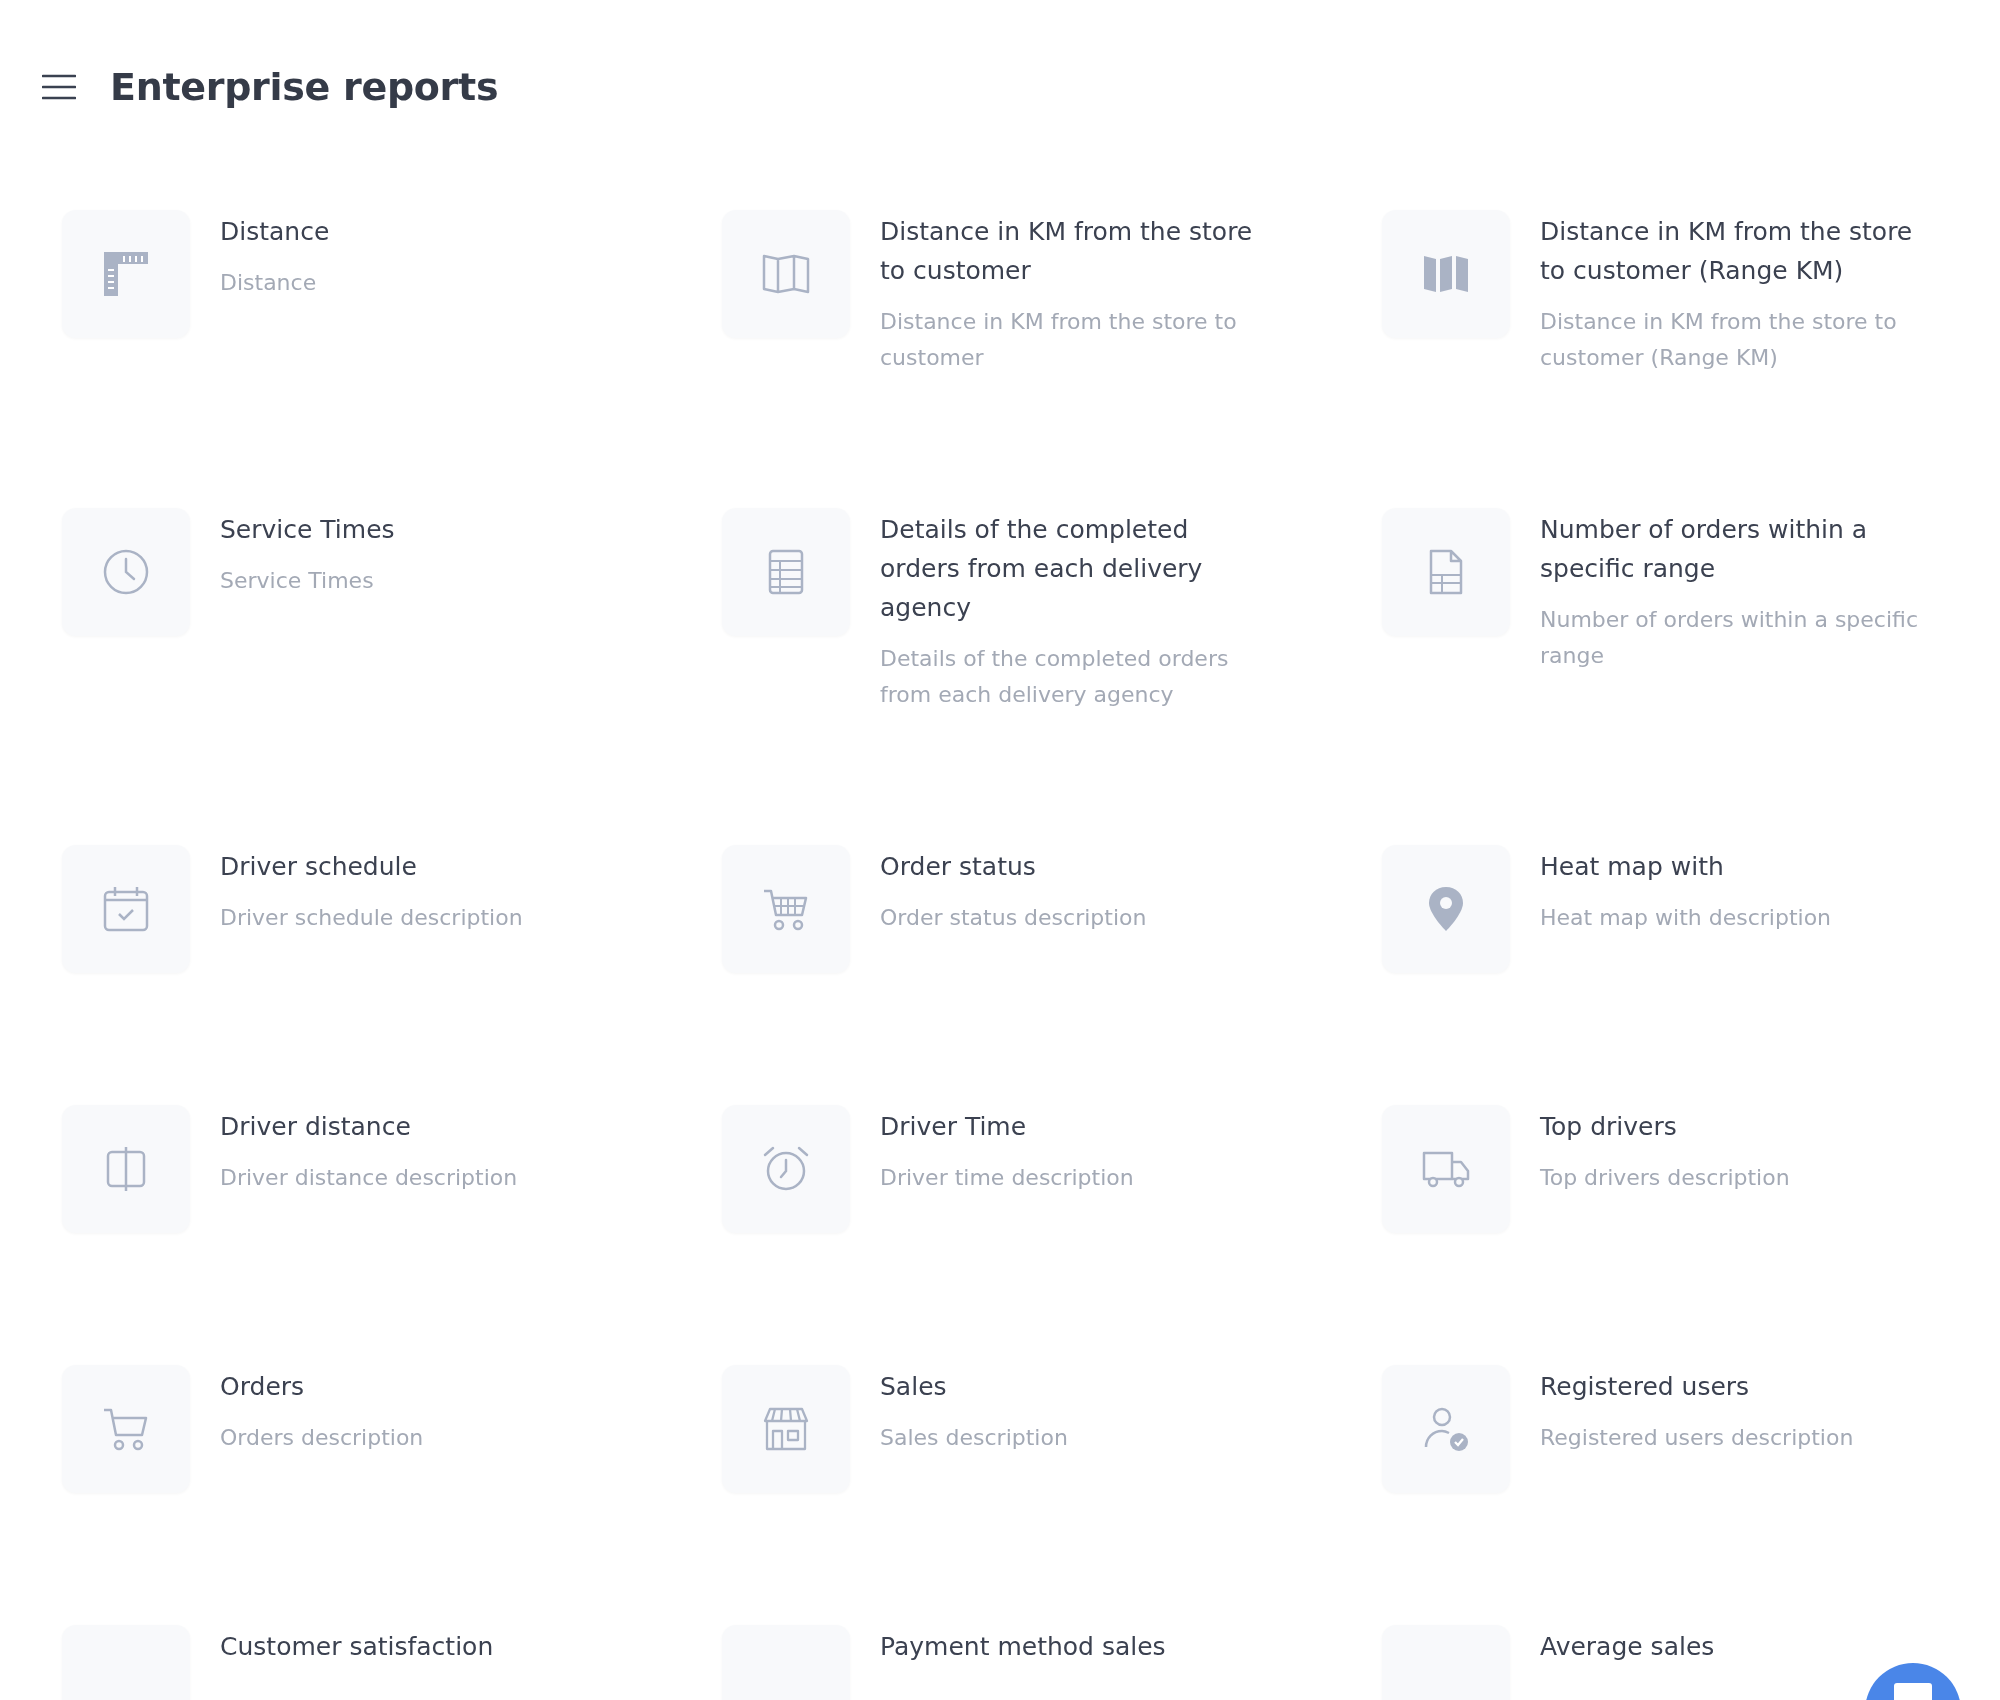 Image resolution: width=2000 pixels, height=1700 pixels. I want to click on report-title: Registered users, so click(1645, 1386).